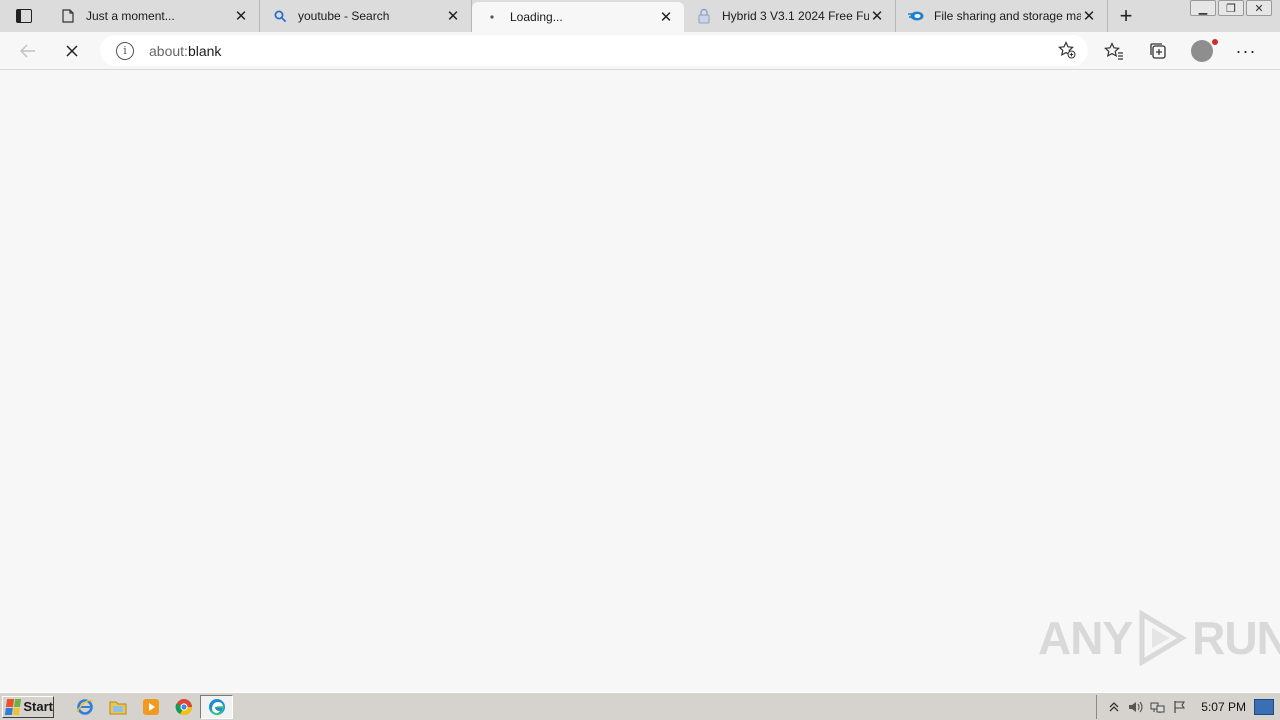 This screenshot has width=1280, height=720. I want to click on watermark-left-text: ANY, so click(1085, 638).